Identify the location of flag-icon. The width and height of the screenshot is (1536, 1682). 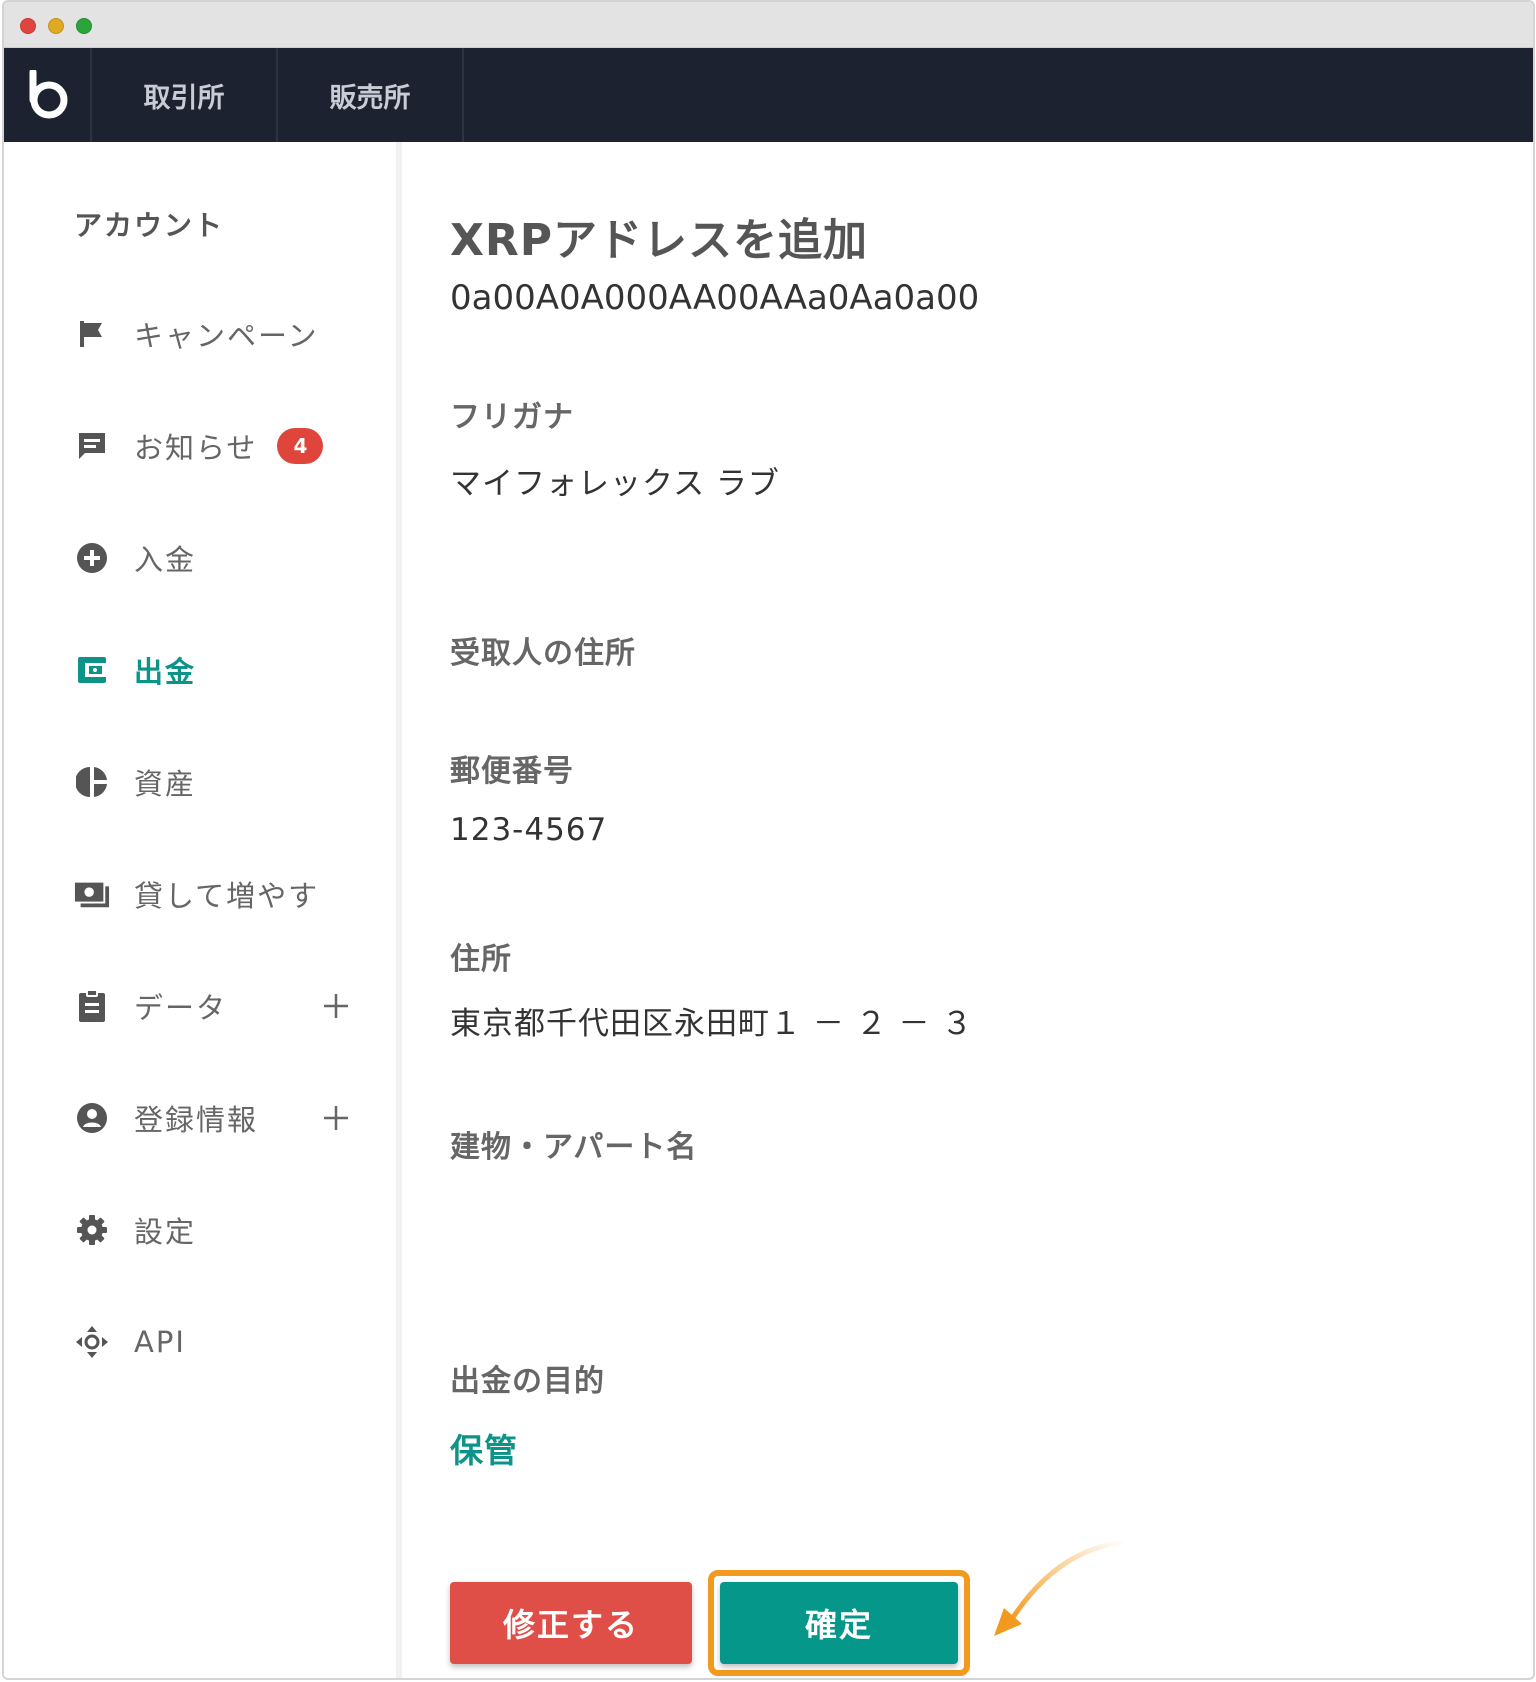
(92, 334).